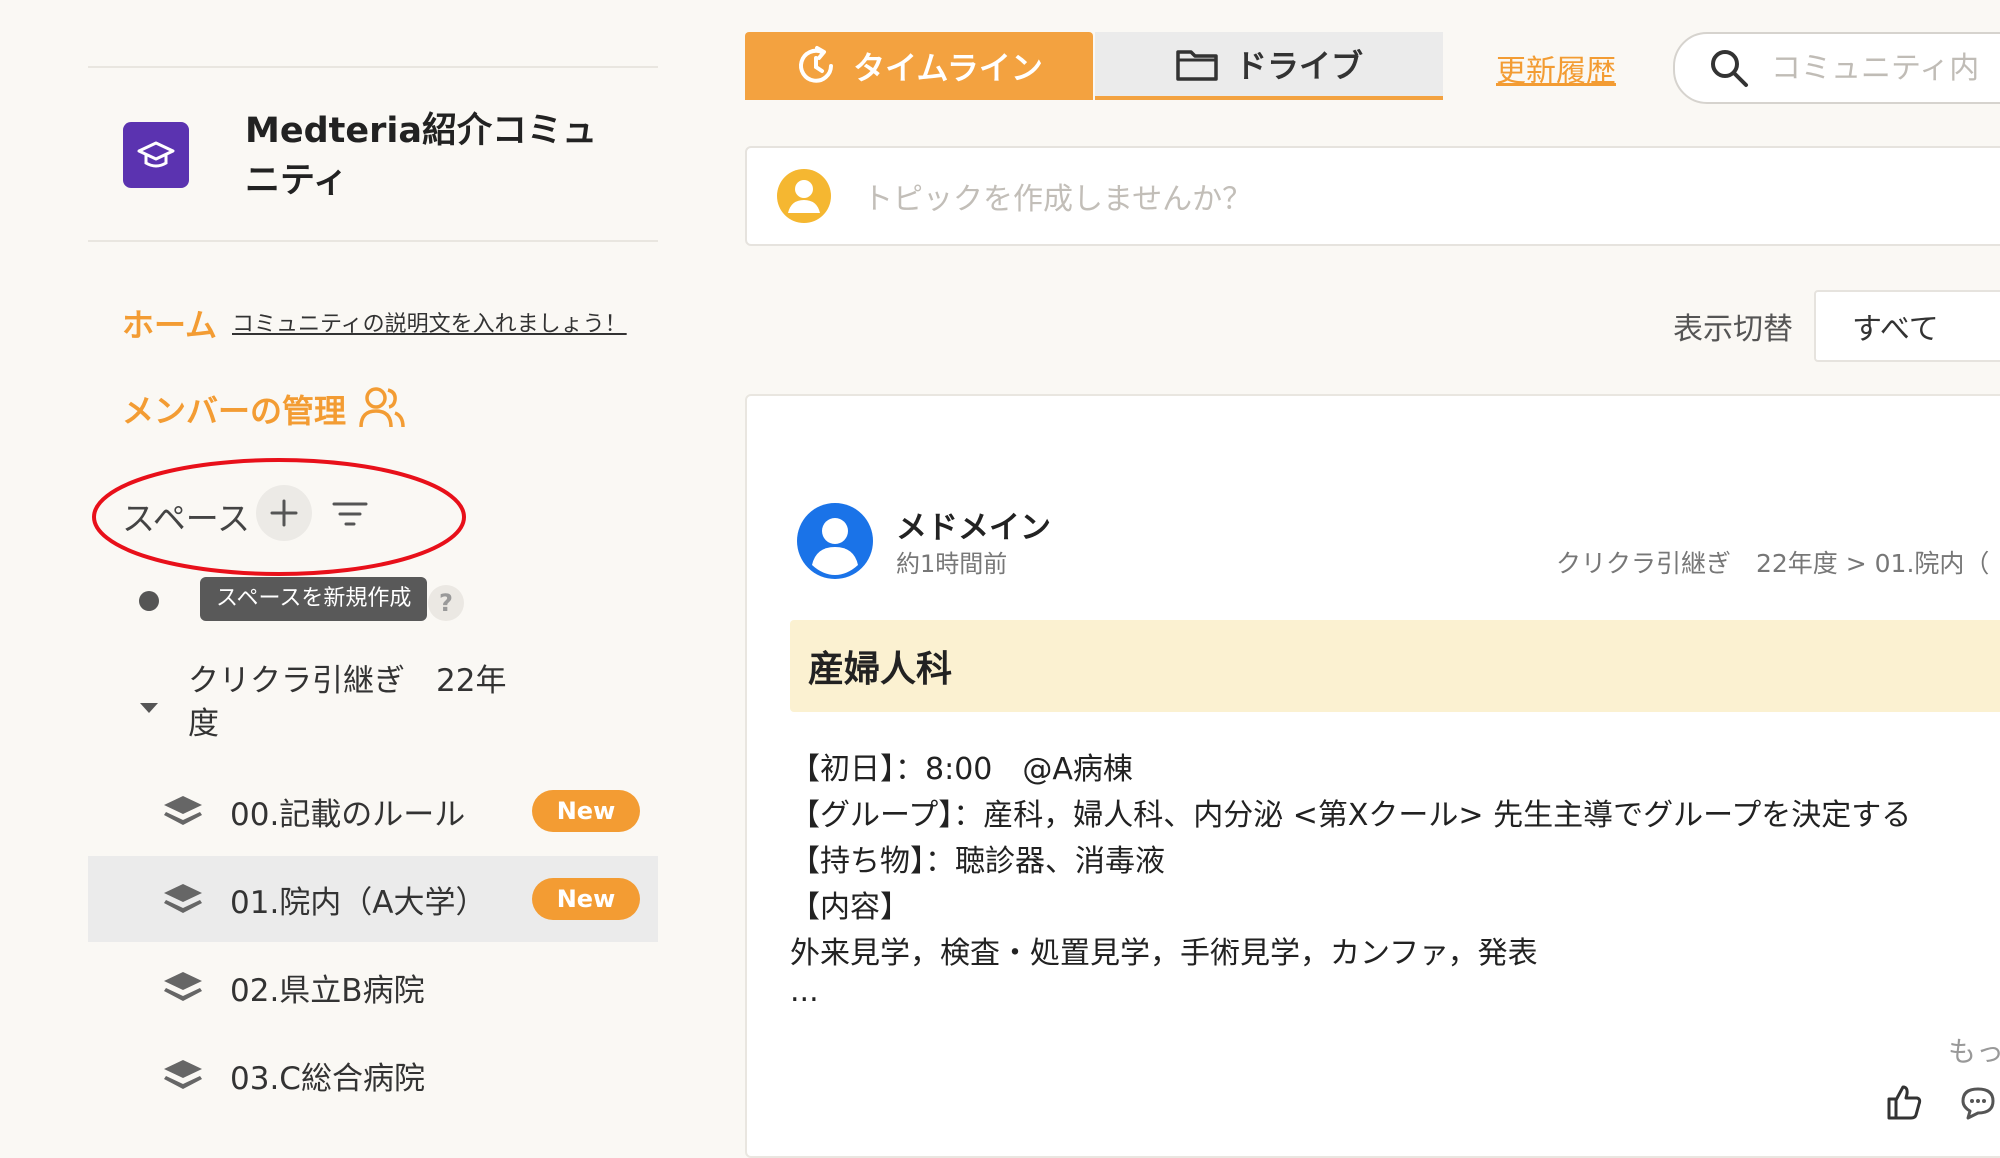  What do you see at coordinates (961, 769) in the screenshot?
I see `post-body-line: 【初日】：8:00 @A病棟` at bounding box center [961, 769].